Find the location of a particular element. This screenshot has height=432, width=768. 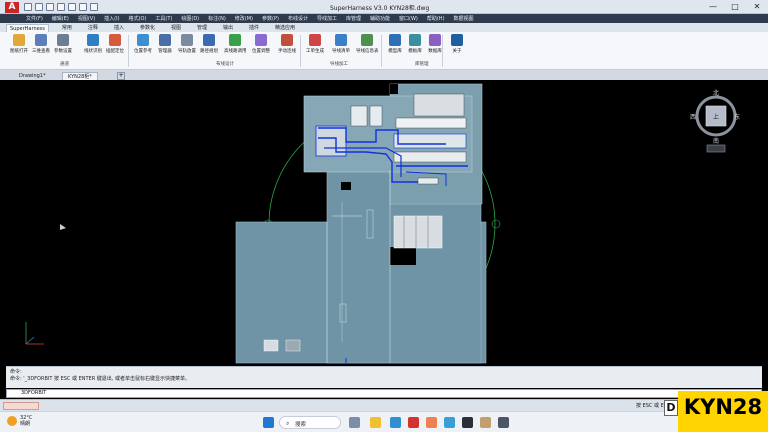

ribbon-button-1: 三维查看 is located at coordinates (41, 44).